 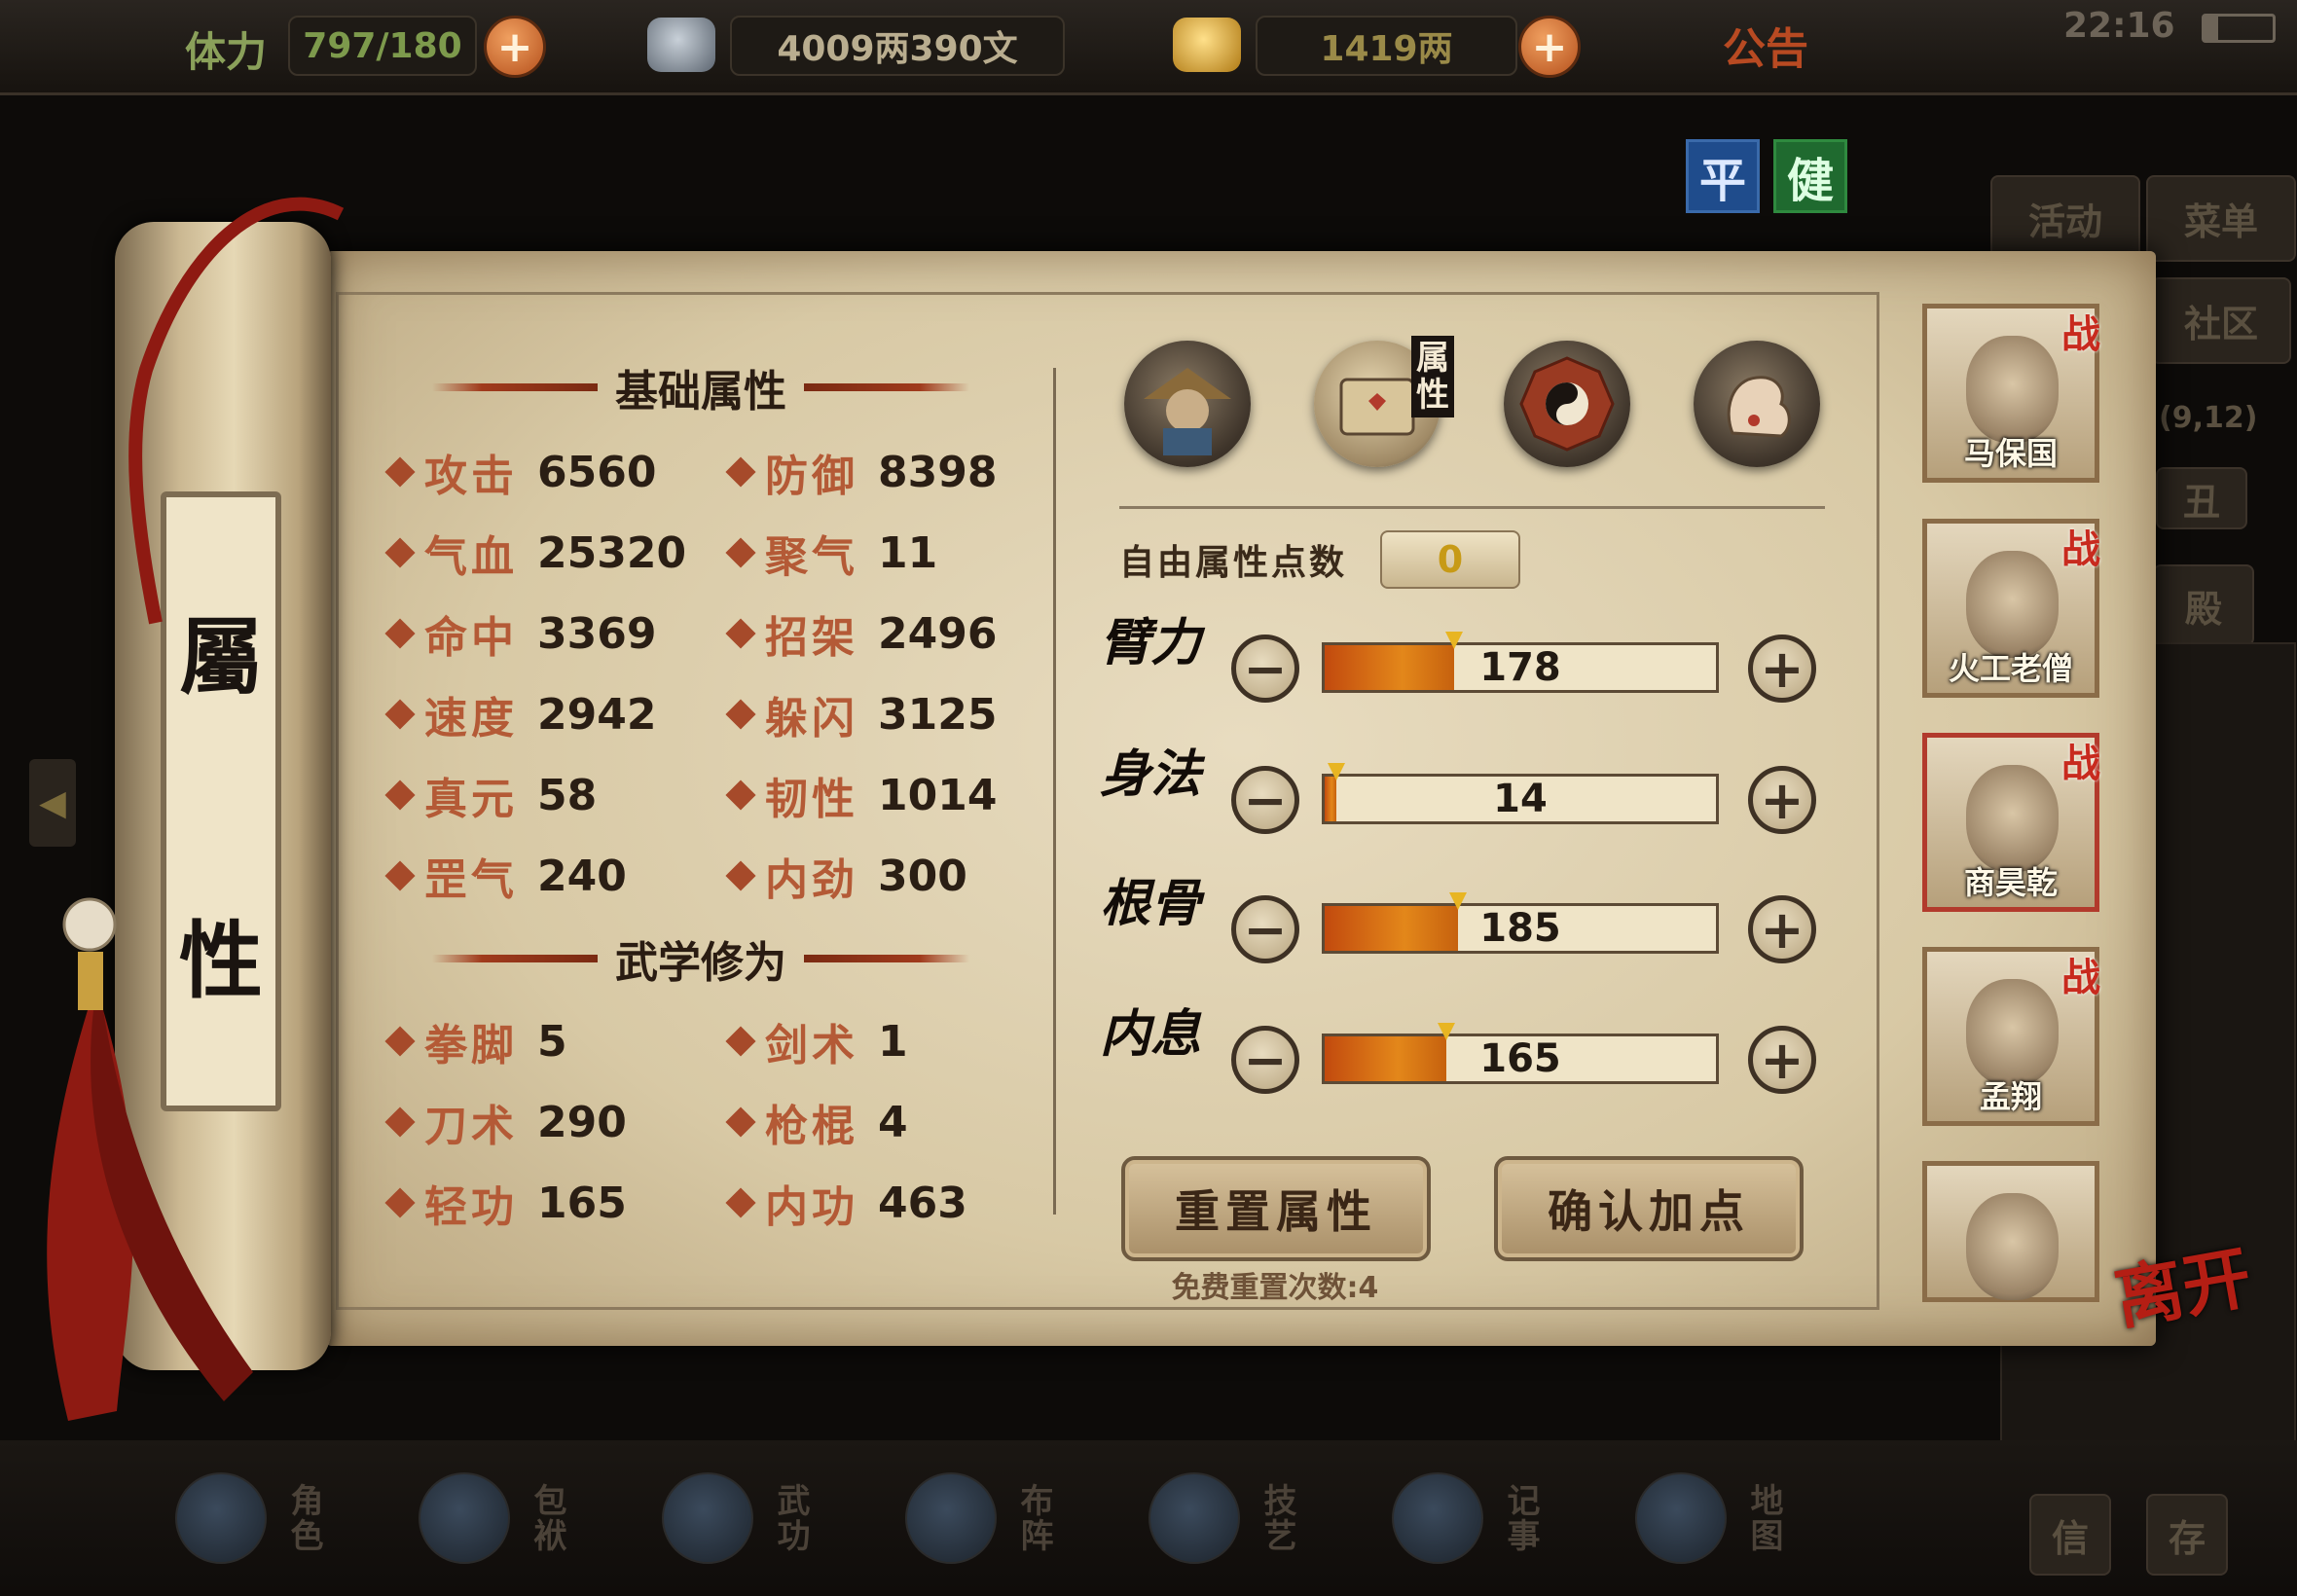 What do you see at coordinates (861, 472) in the screenshot?
I see `stat-row: 防御 8398` at bounding box center [861, 472].